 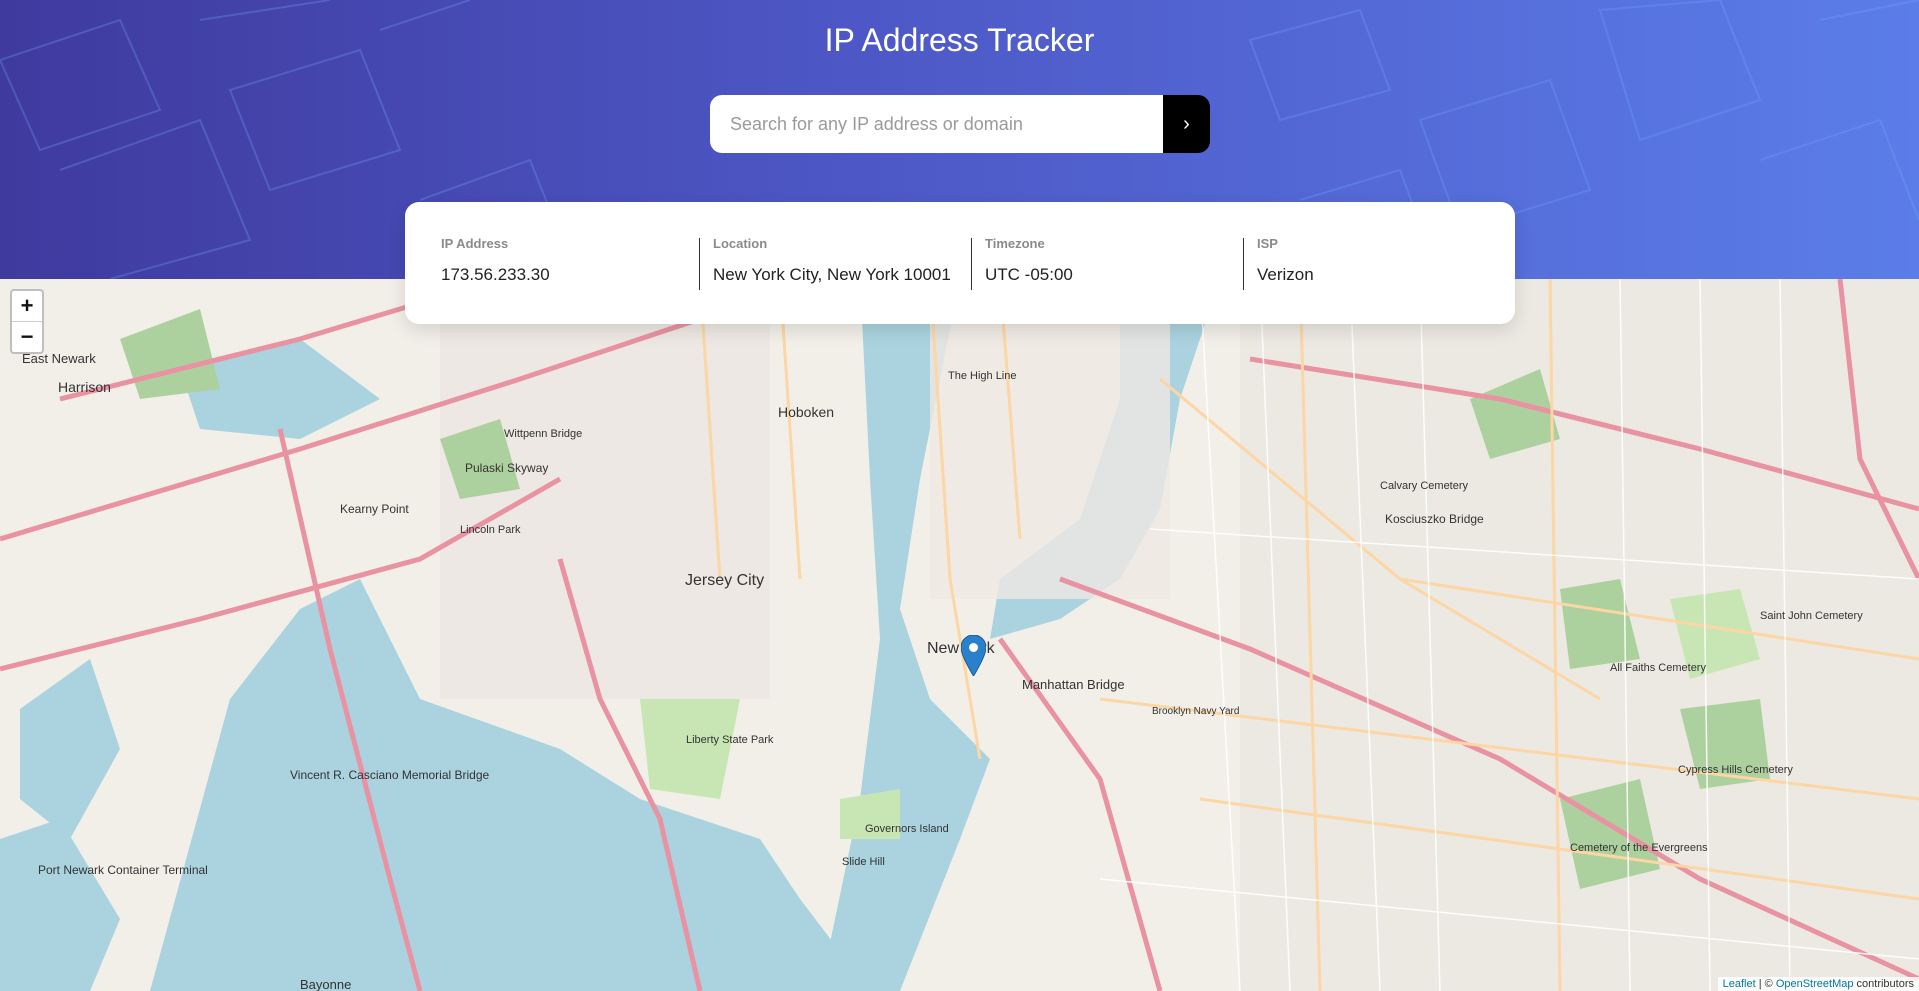 I want to click on ip-cell: IP Address 173.56.233.30, so click(x=552, y=263).